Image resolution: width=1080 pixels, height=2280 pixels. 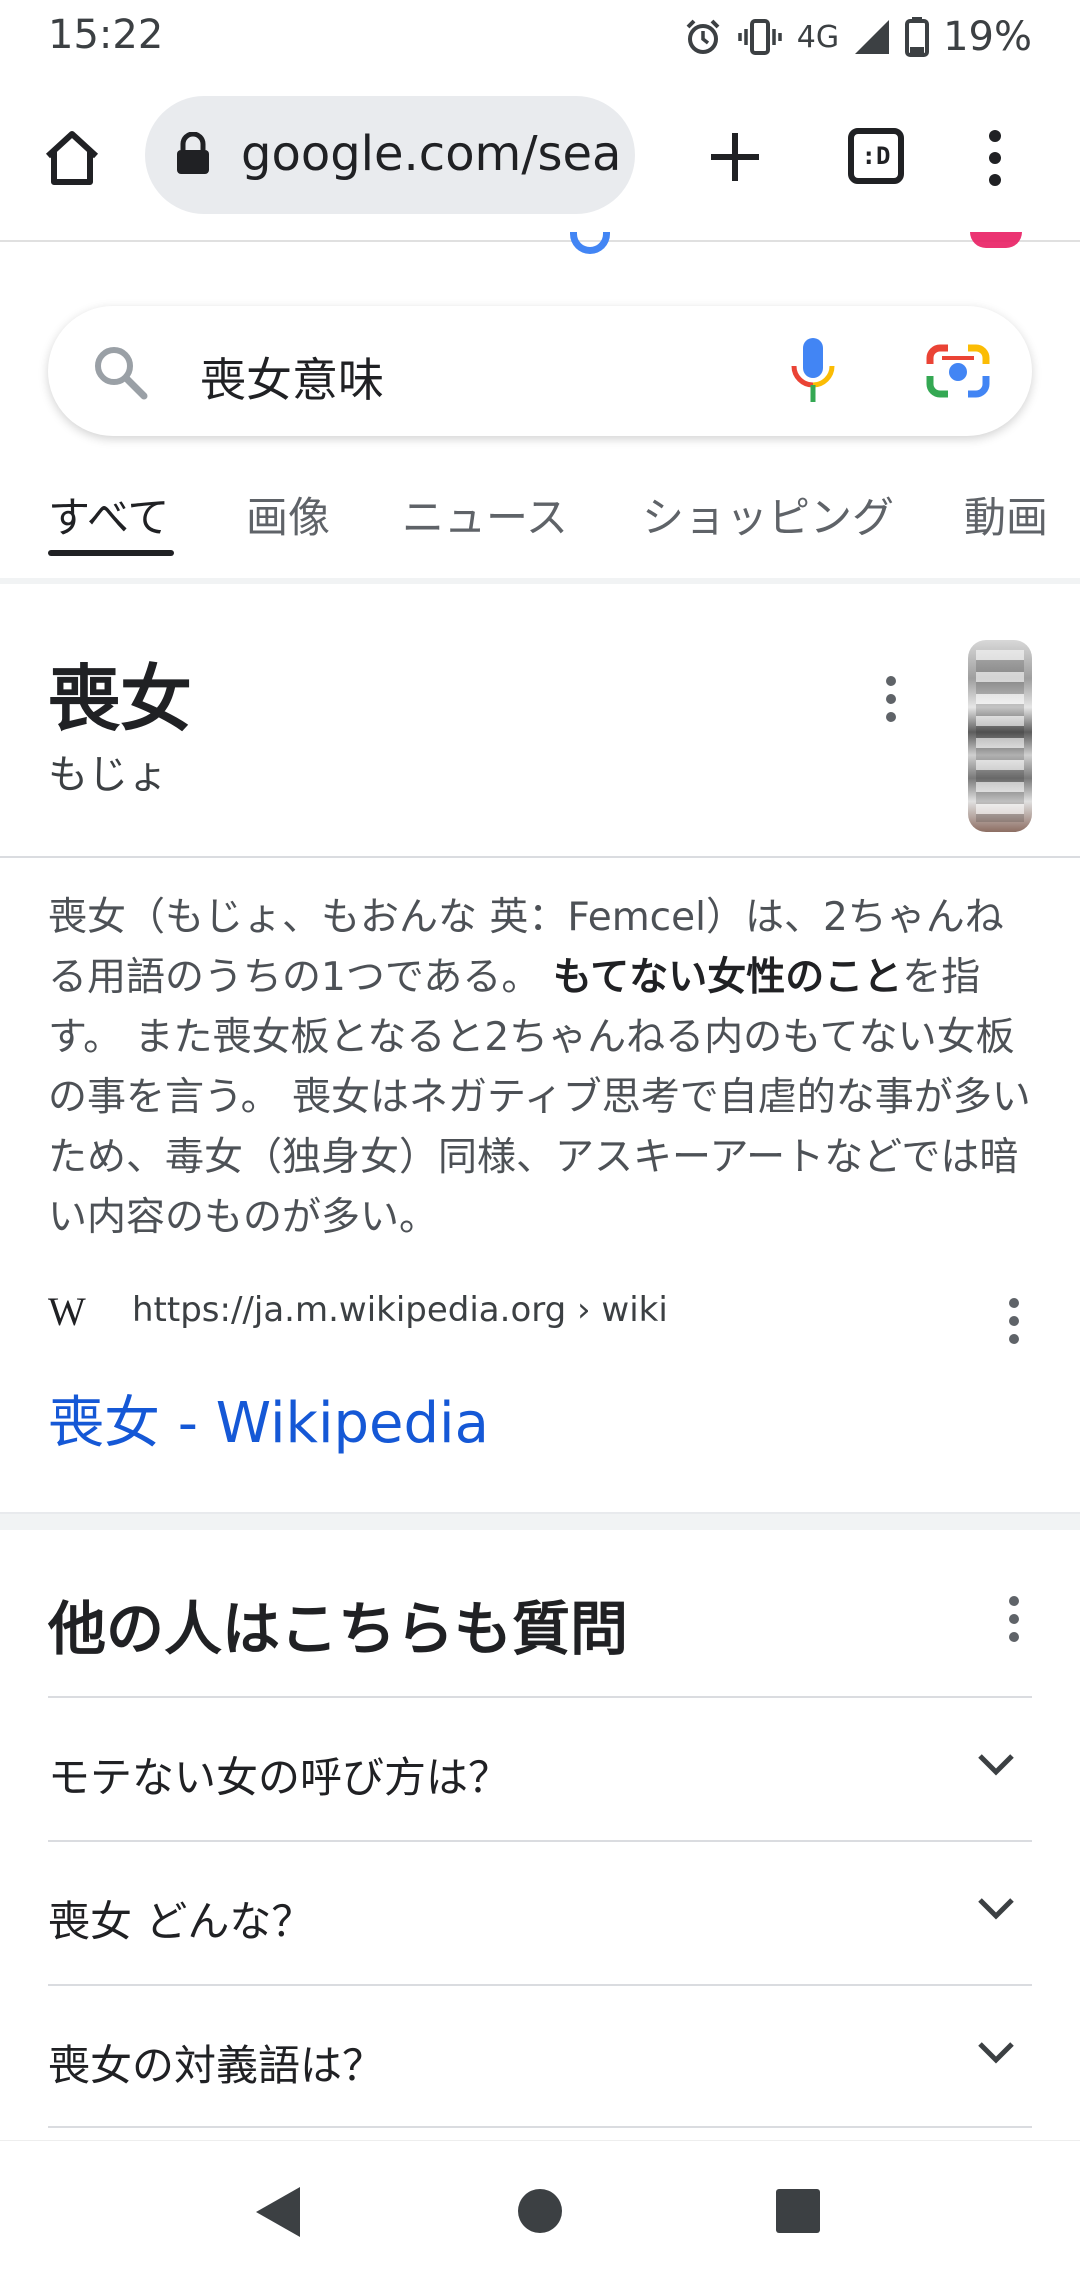 I want to click on paa-question-text: 喪女の対義語は？, so click(x=216, y=2065).